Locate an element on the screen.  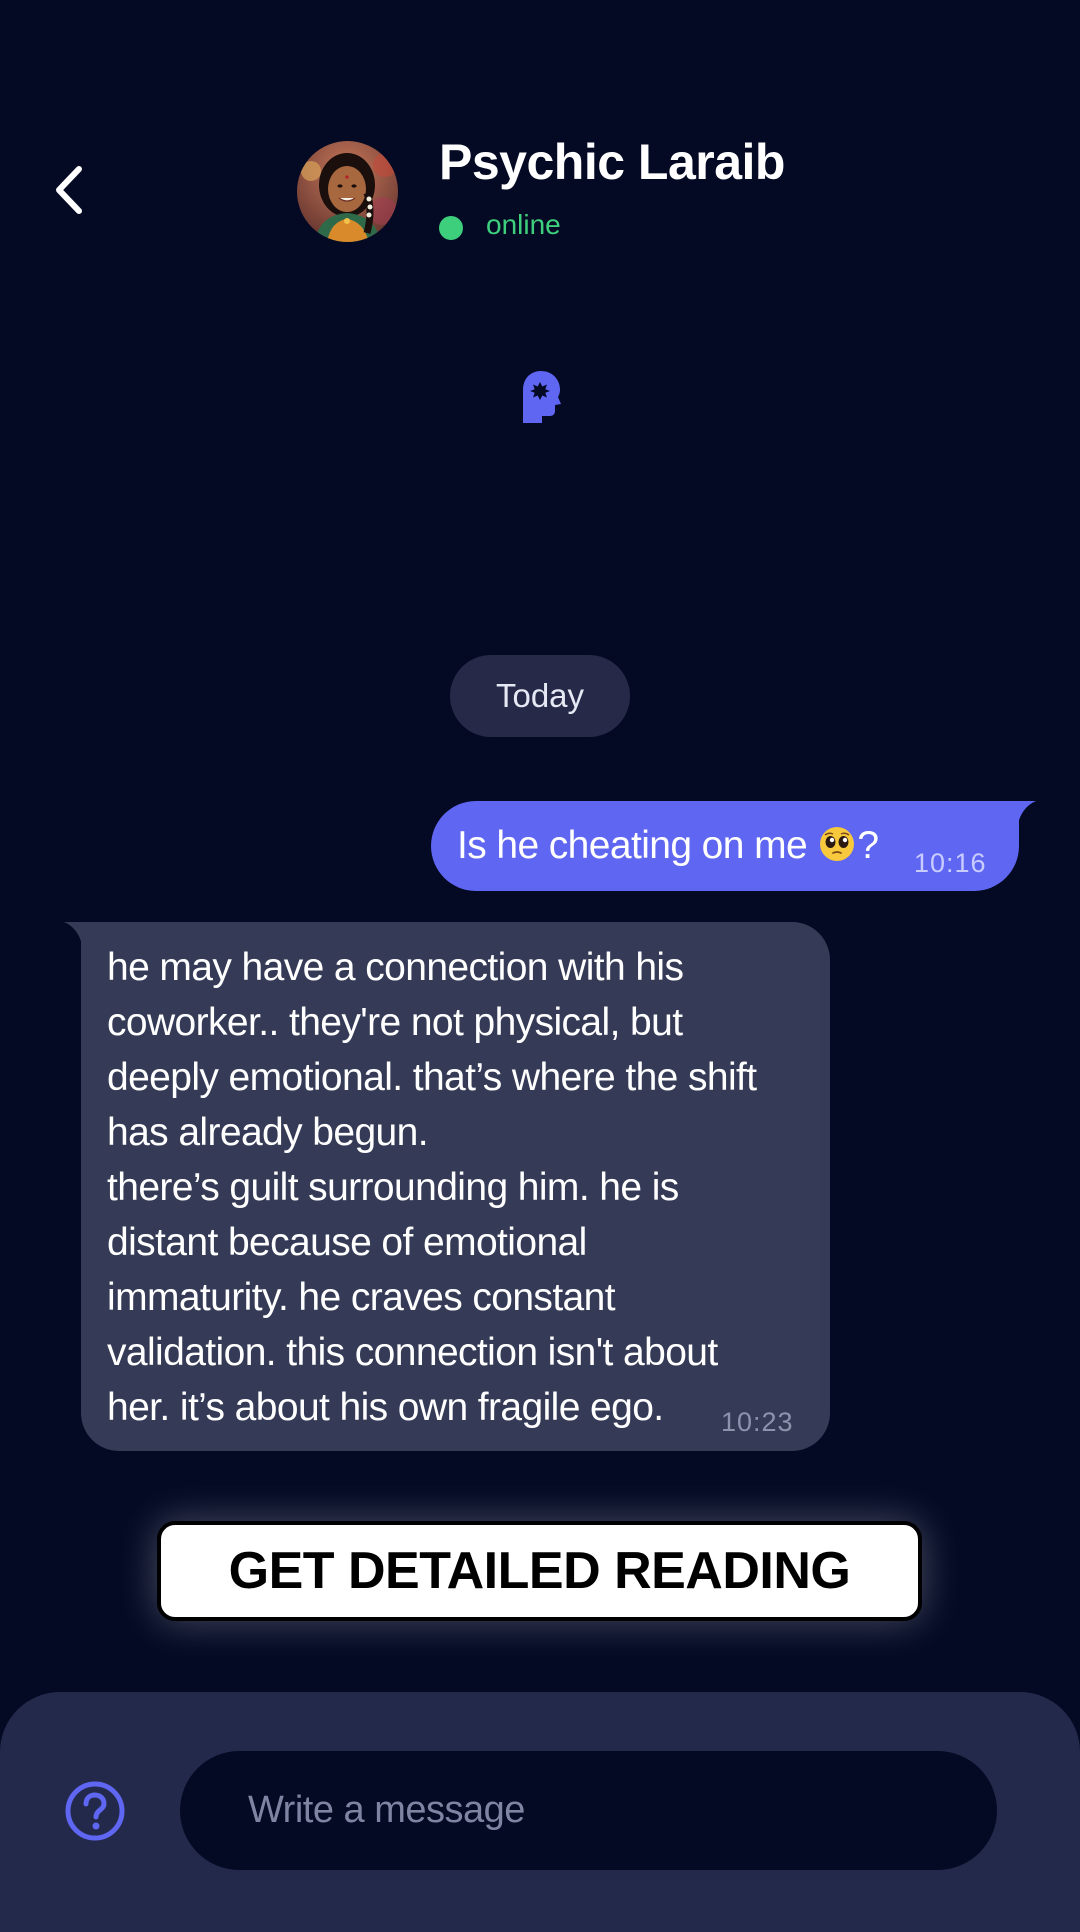
outgoing-bubble-tail is located at coordinates (1018, 820).